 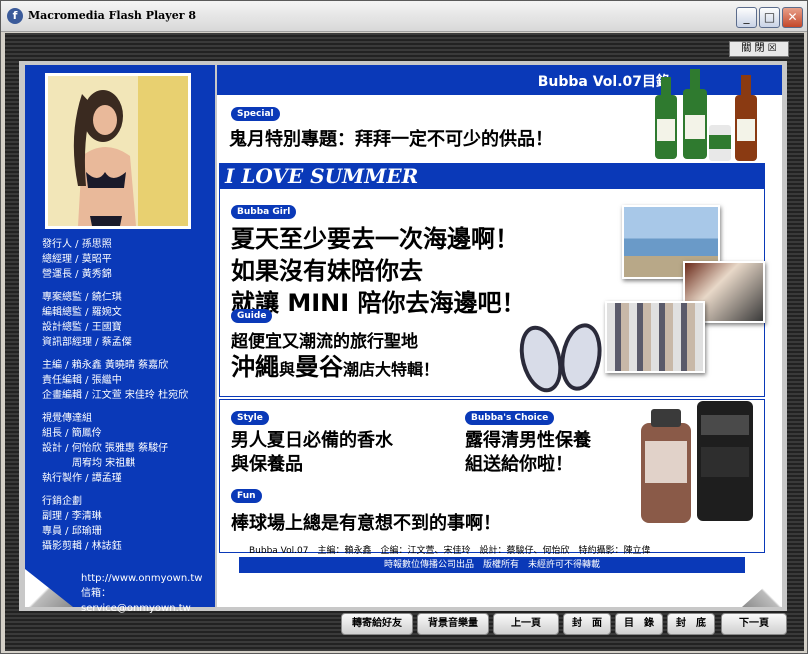 I want to click on staff-line: 總經理 / 莫昭平, so click(x=77, y=259).